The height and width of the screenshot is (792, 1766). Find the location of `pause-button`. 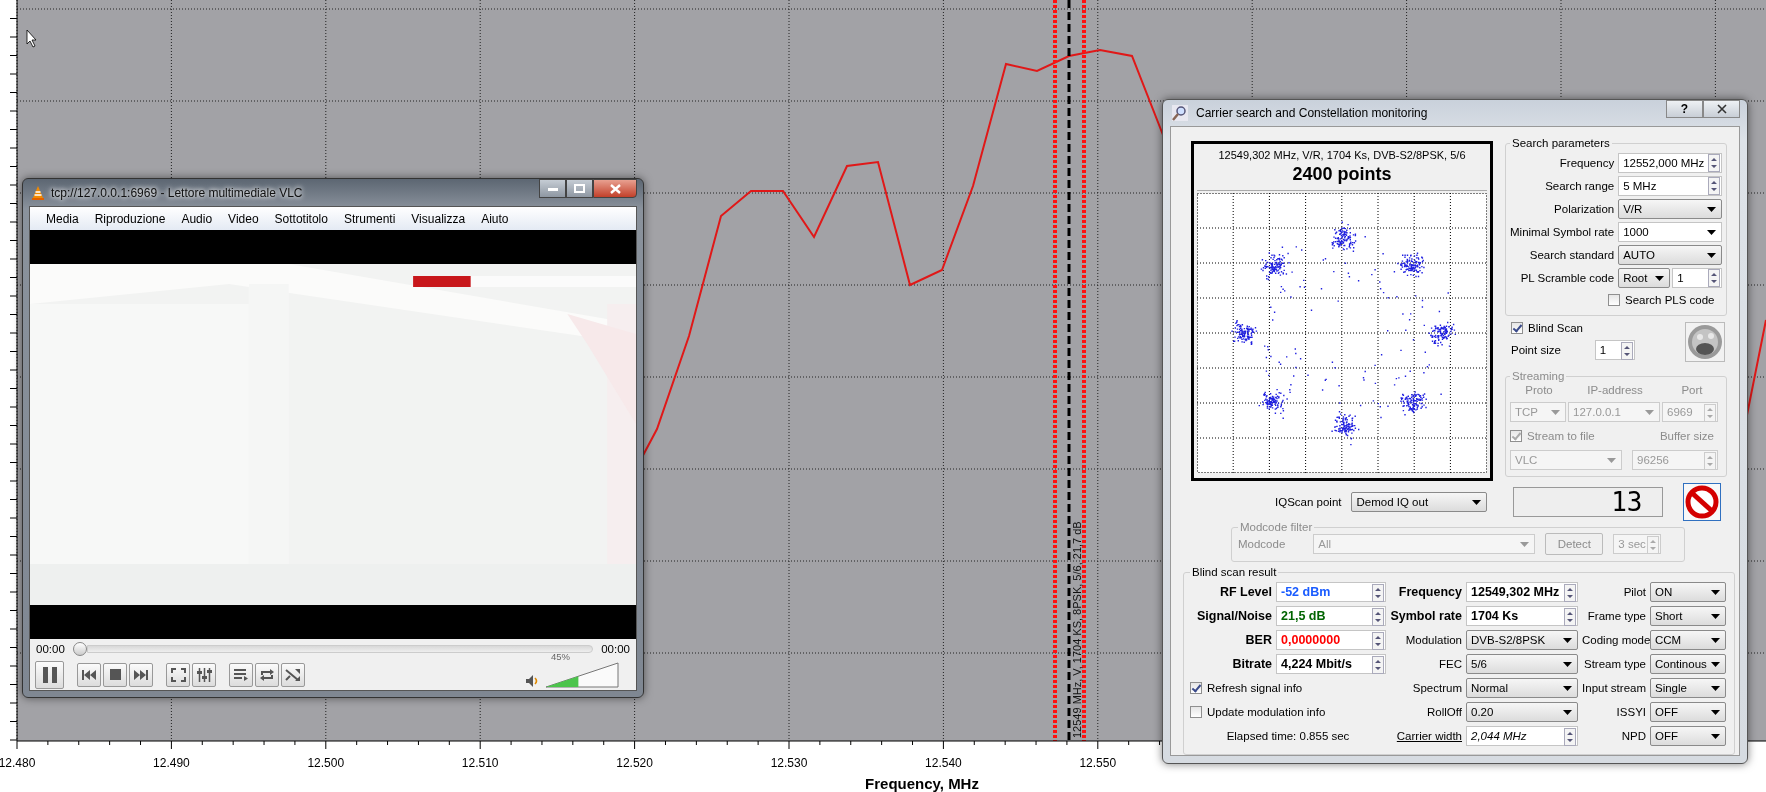

pause-button is located at coordinates (49, 674).